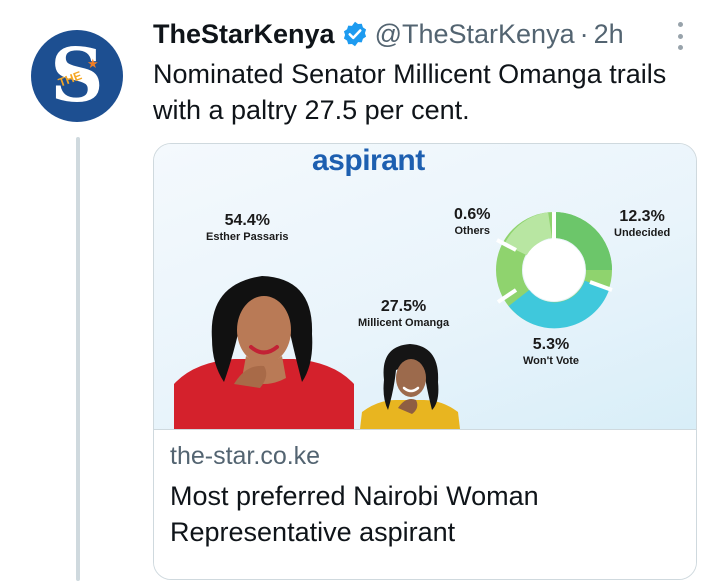 The image size is (720, 581). What do you see at coordinates (551, 344) in the screenshot?
I see `donut-pct: 5.3%` at bounding box center [551, 344].